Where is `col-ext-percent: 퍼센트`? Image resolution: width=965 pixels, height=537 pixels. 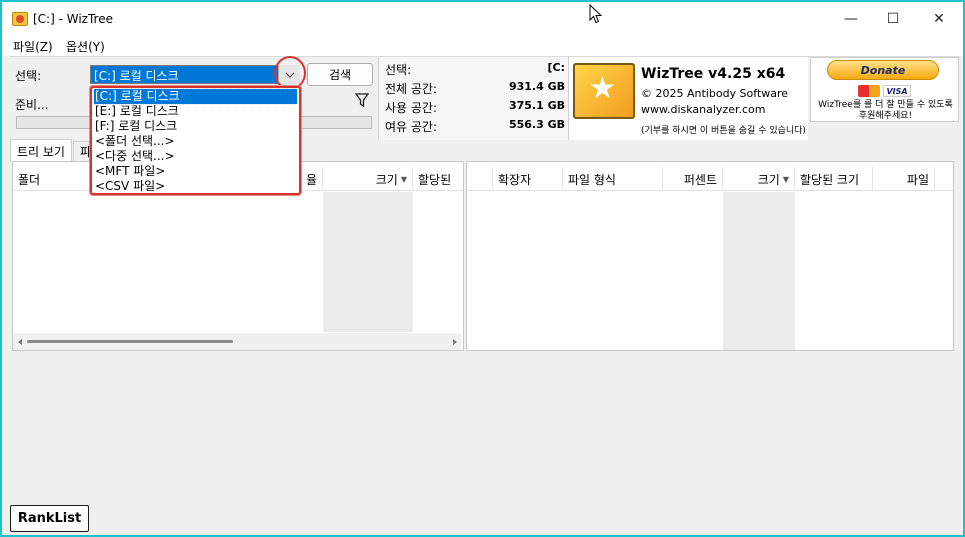
col-ext-percent: 퍼센트 is located at coordinates (693, 179).